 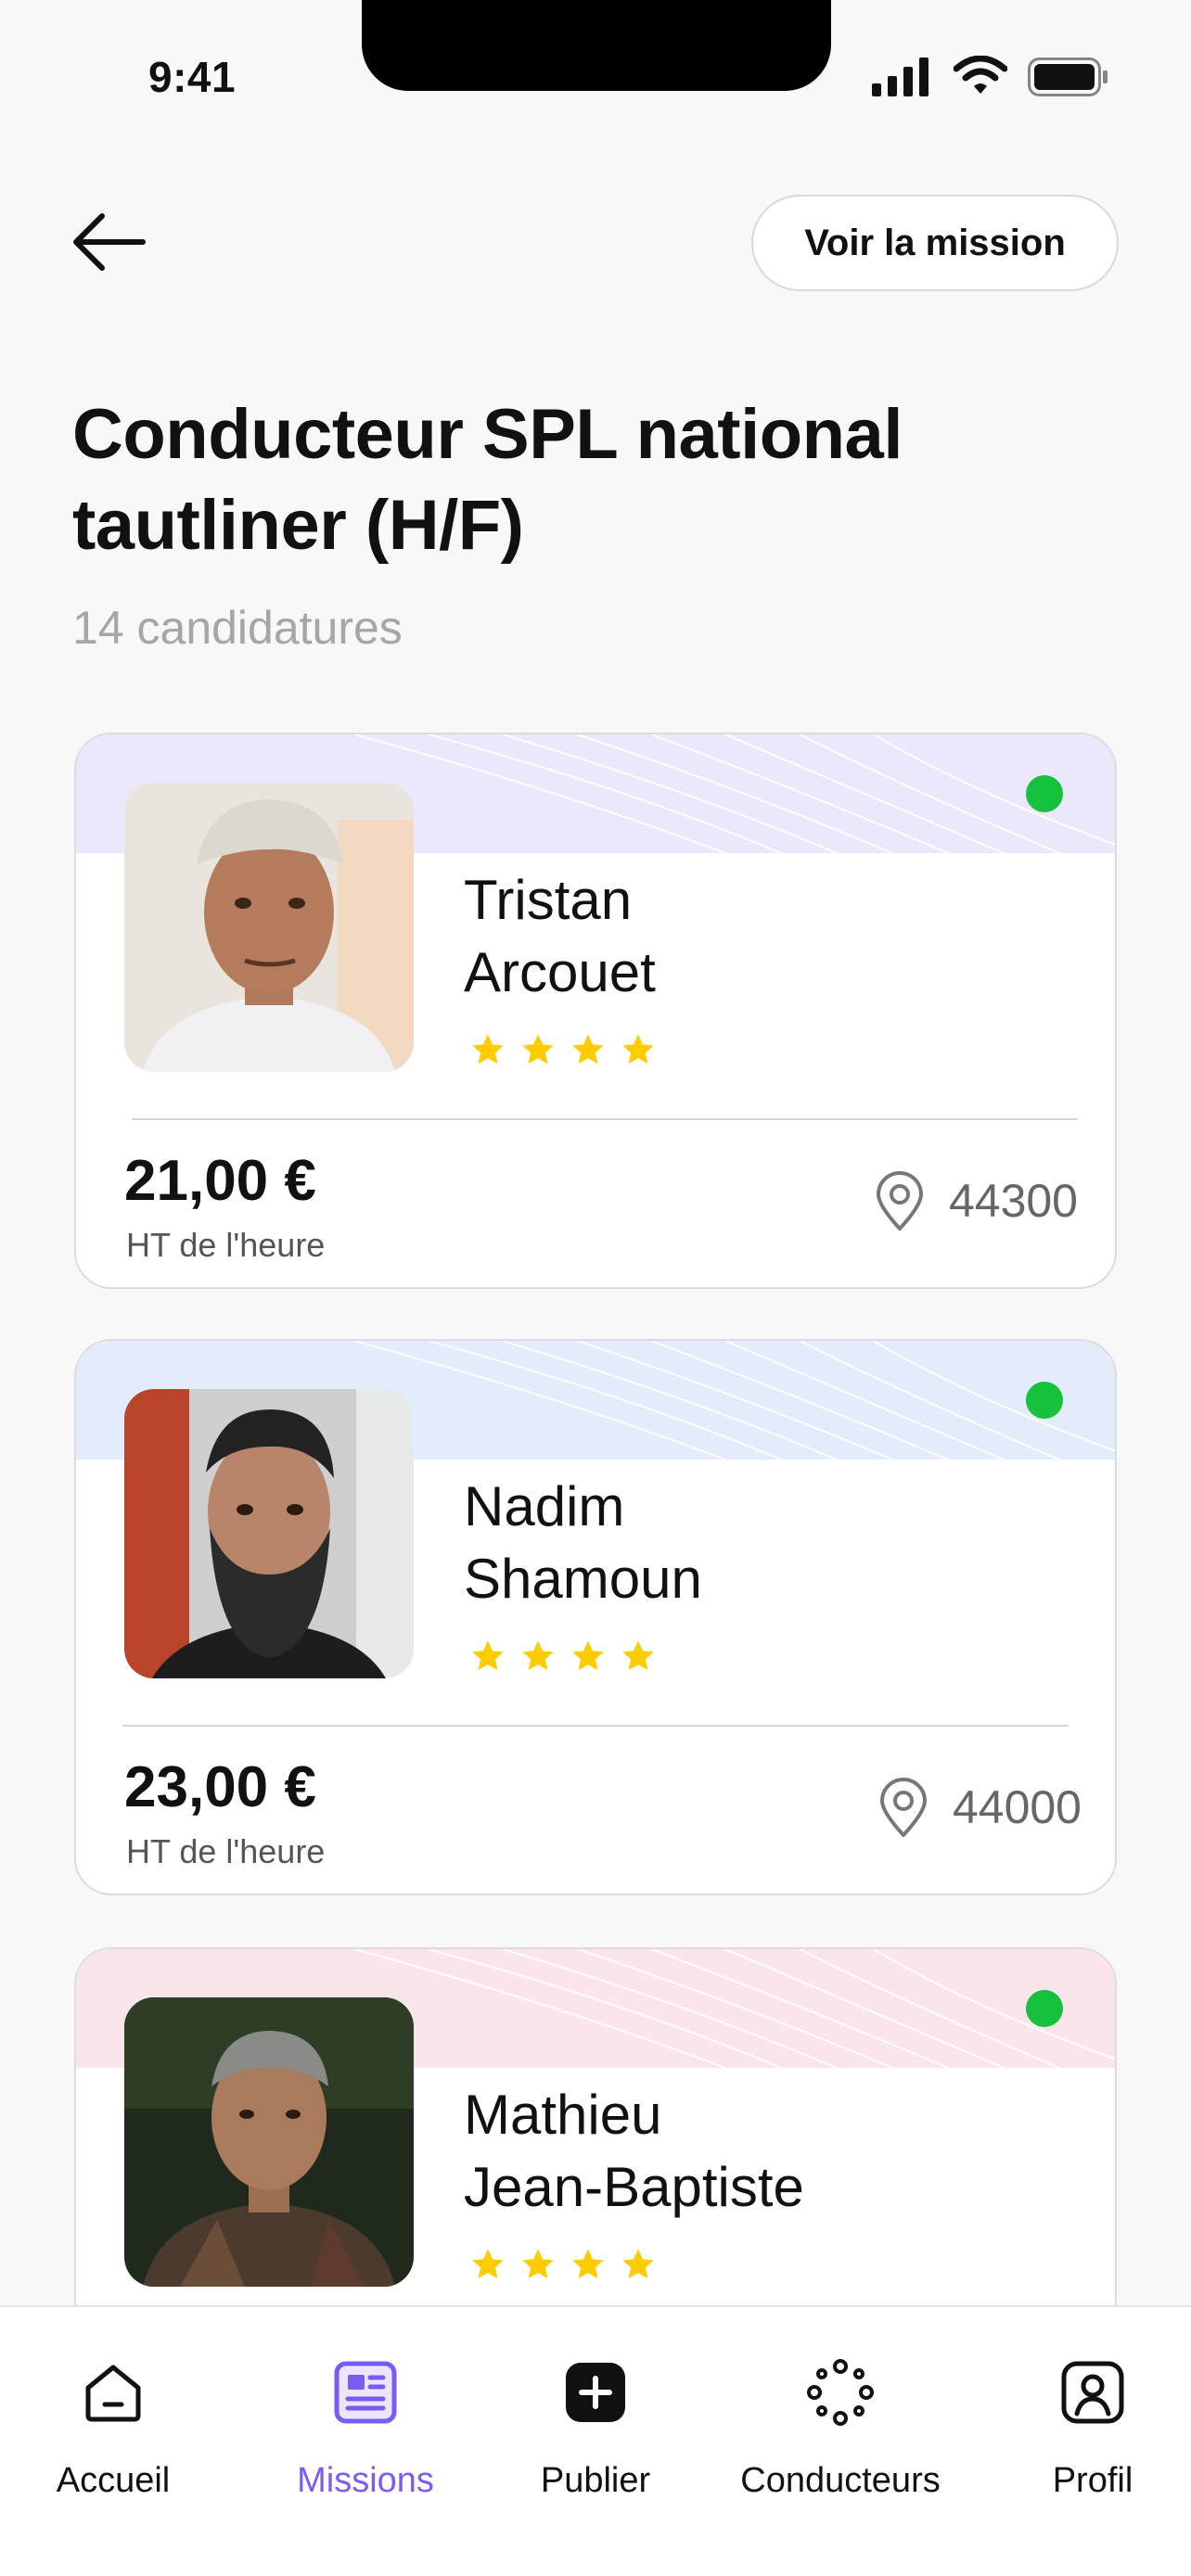 What do you see at coordinates (1017, 1807) in the screenshot?
I see `postal-code: 44000` at bounding box center [1017, 1807].